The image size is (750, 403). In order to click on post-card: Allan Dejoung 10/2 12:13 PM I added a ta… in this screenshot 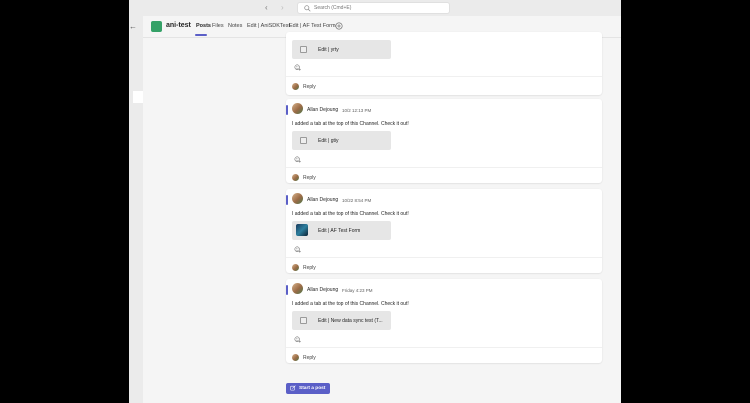, I will do `click(444, 141)`.